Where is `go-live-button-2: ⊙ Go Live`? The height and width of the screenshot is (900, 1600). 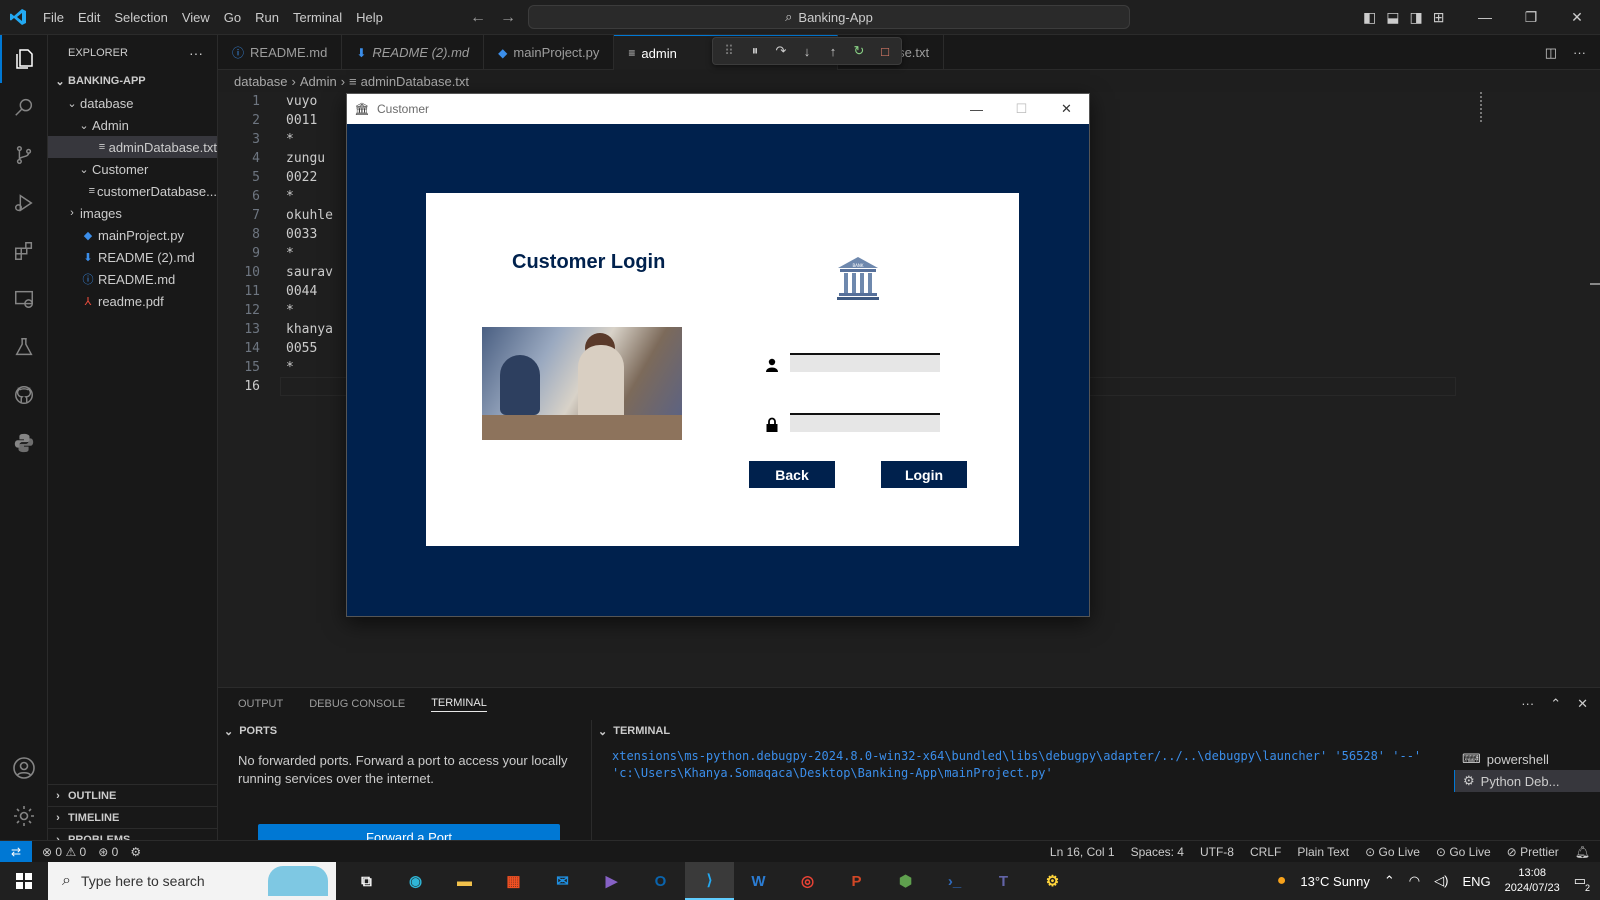
go-live-button-2: ⊙ Go Live is located at coordinates (1463, 852).